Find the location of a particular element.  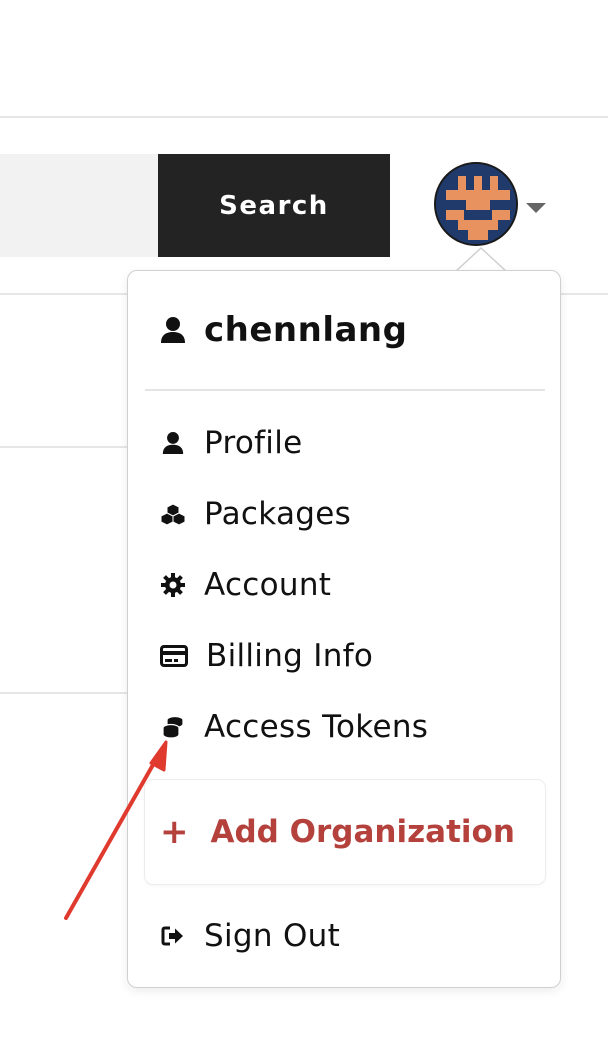

add-organization-label: Add Organization is located at coordinates (362, 832).